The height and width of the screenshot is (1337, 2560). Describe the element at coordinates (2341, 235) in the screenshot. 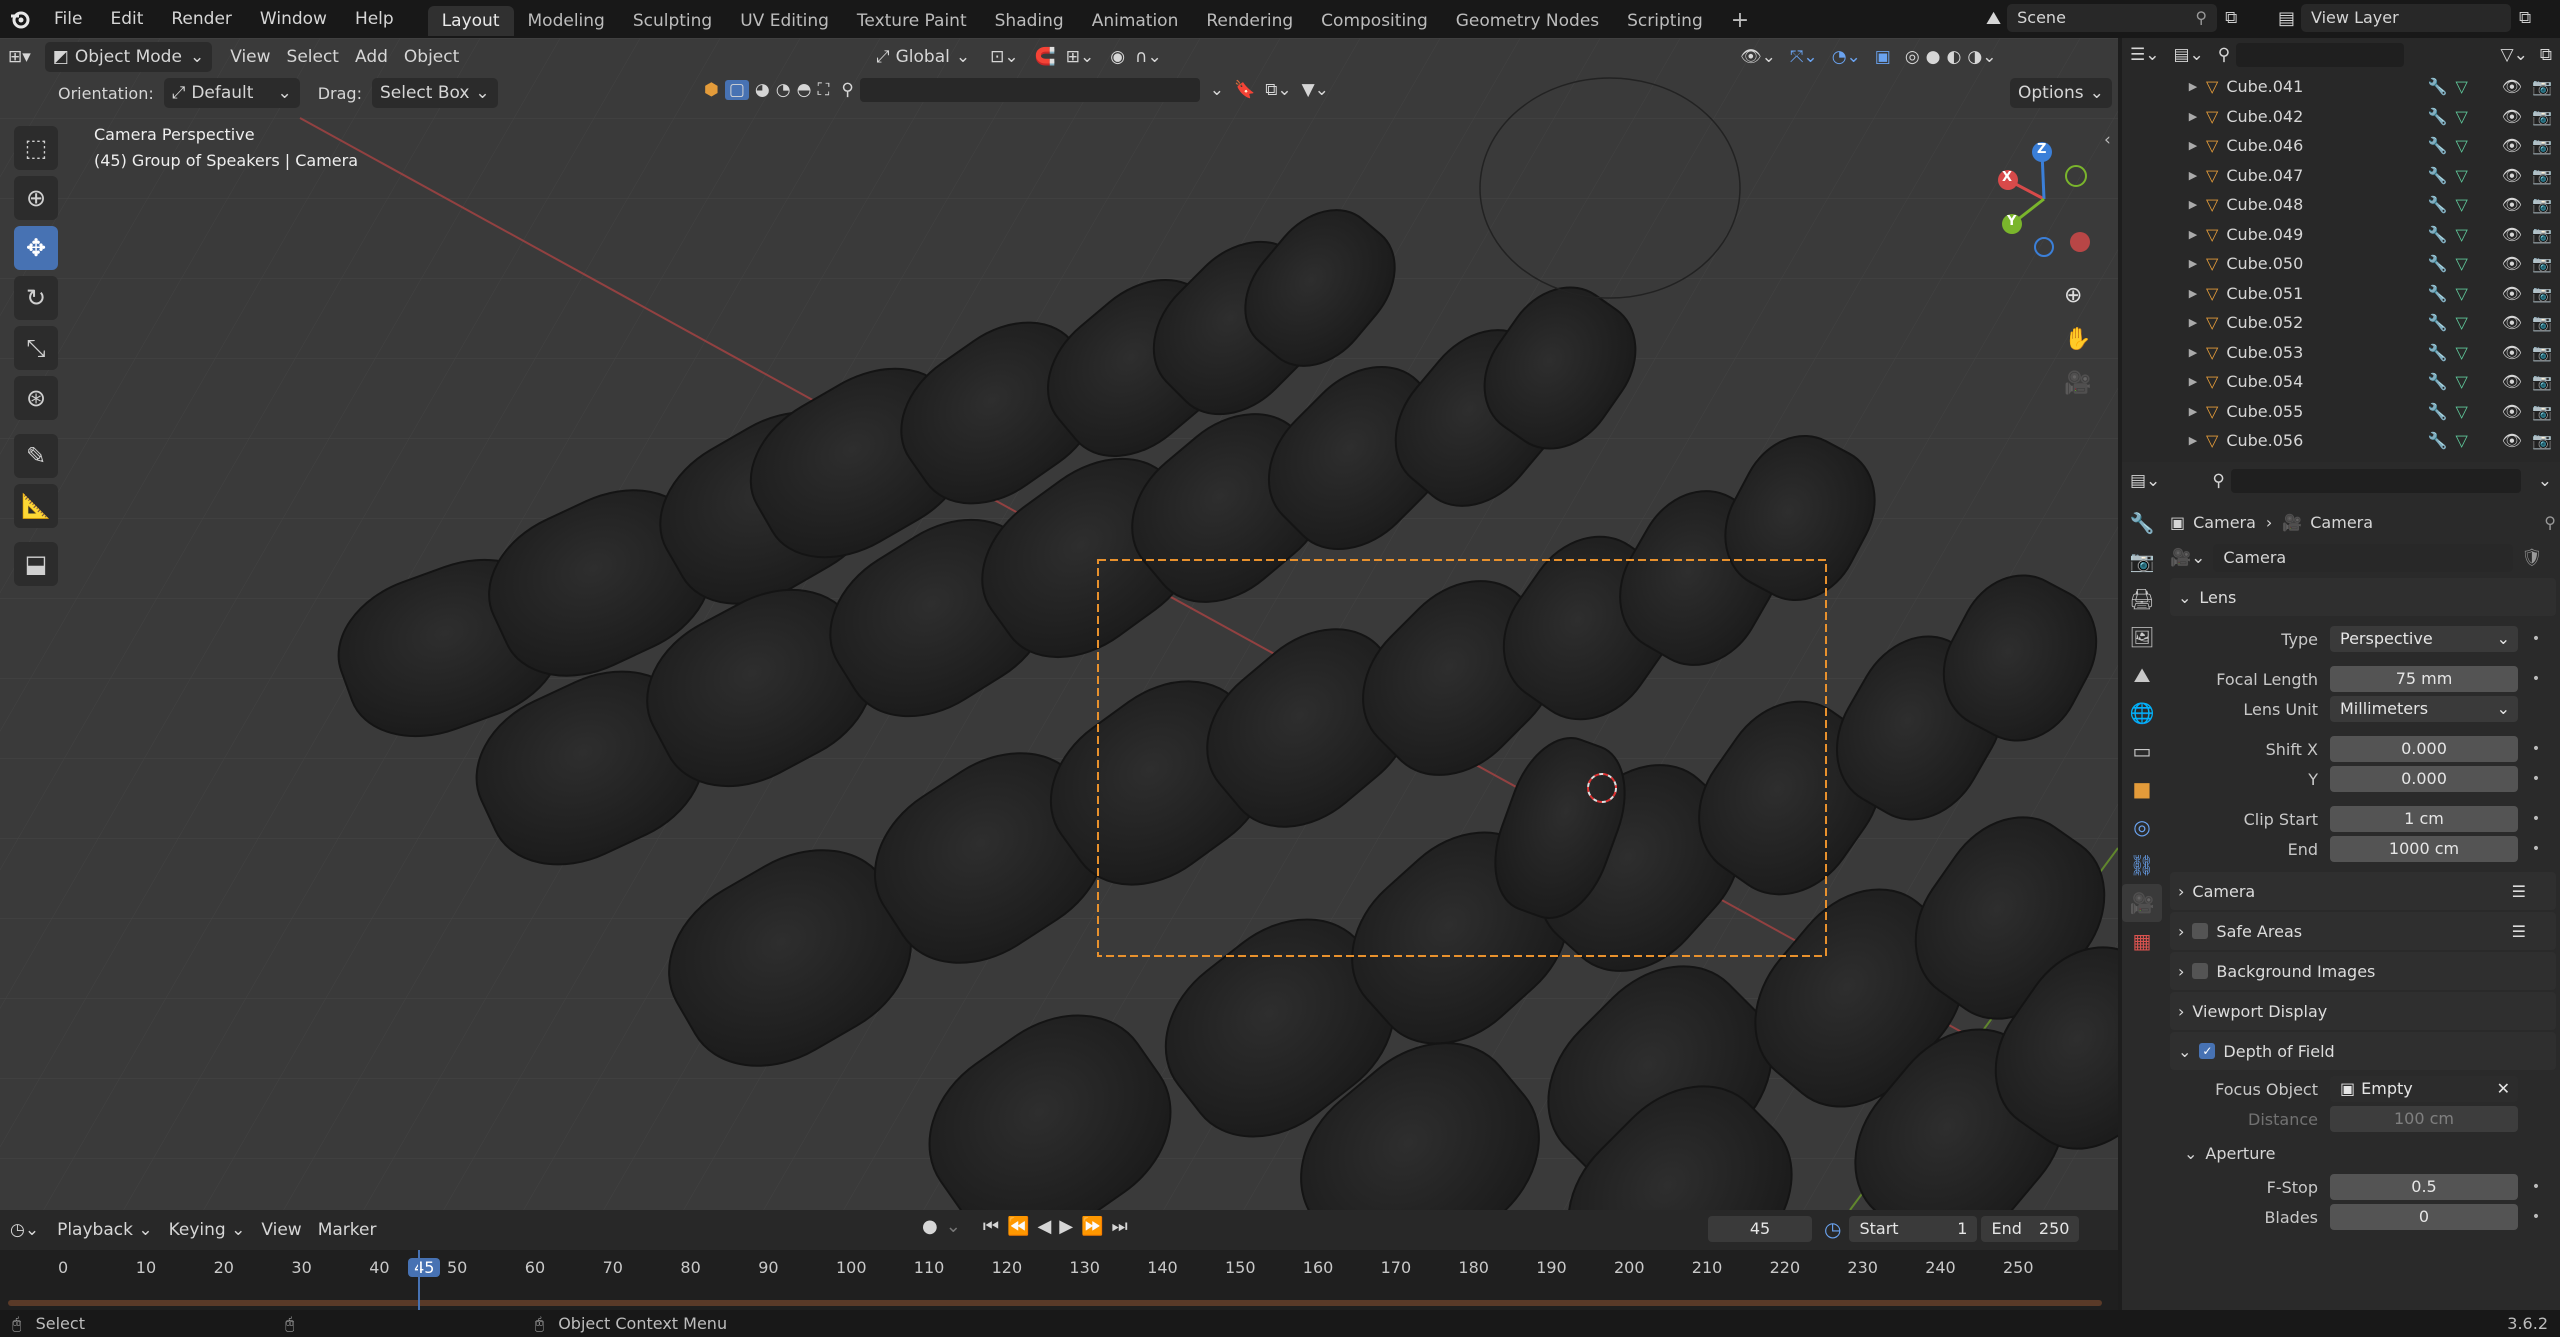

I see `outliner-row: ▶ ▽ Cube.049 🔧 ▽ 👁 📷` at that location.